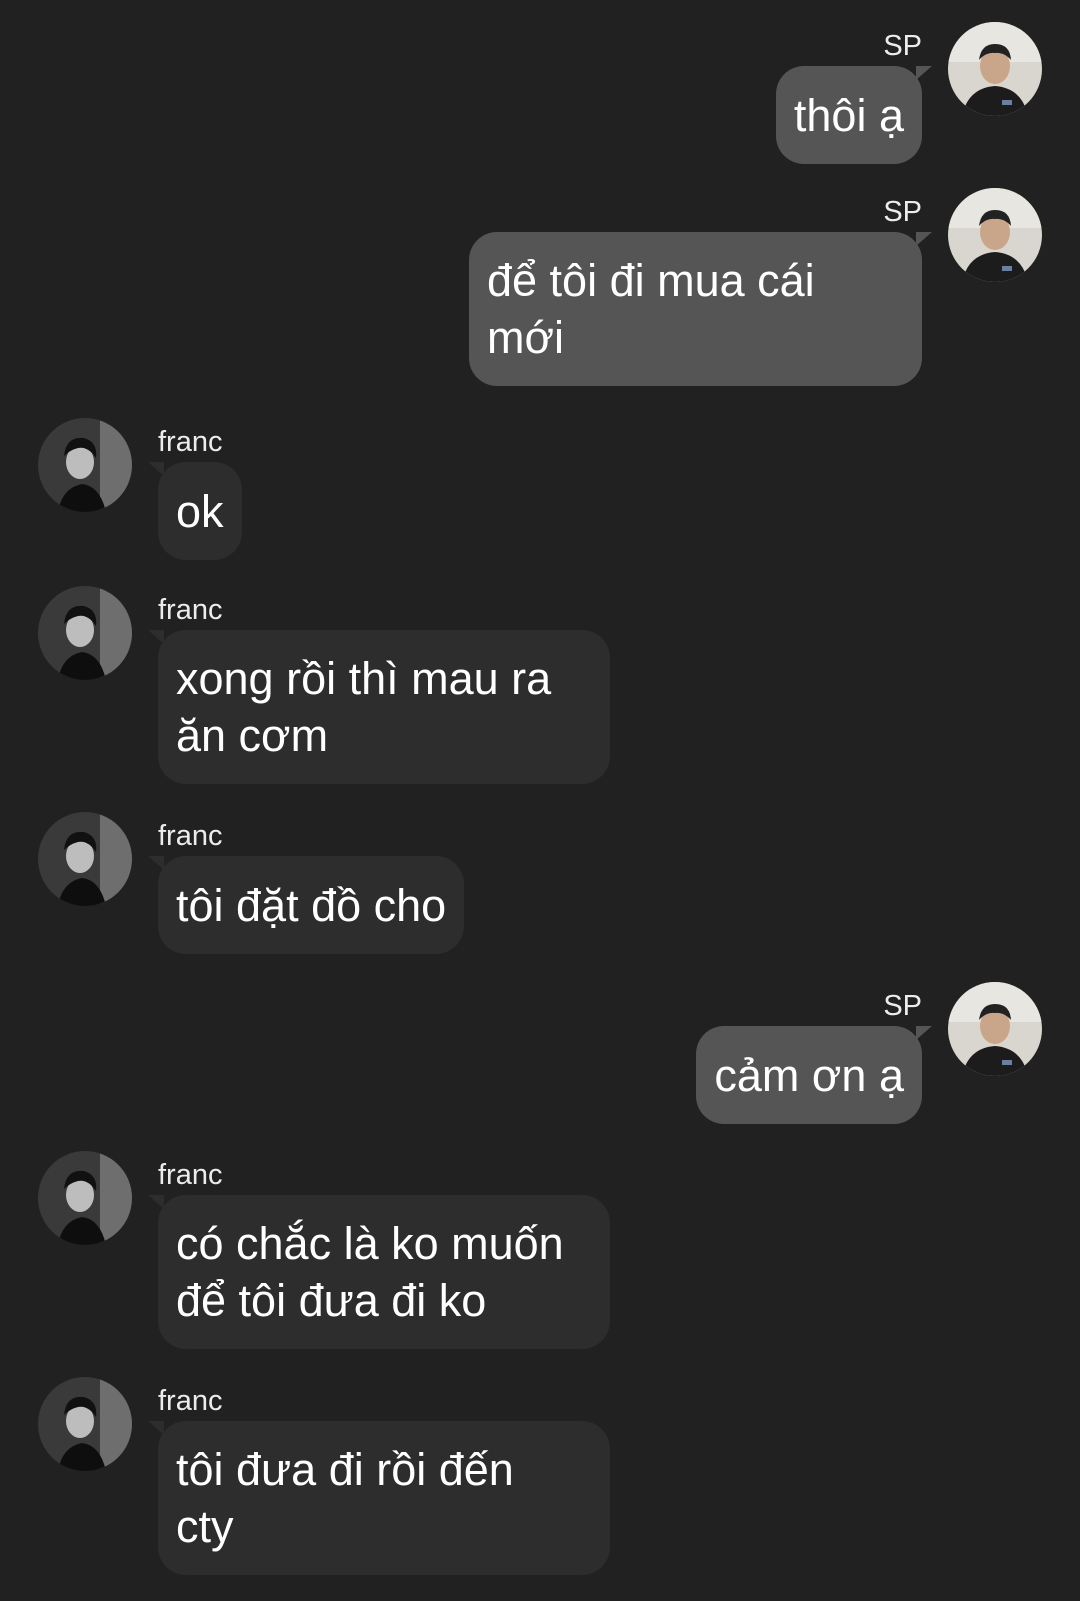  I want to click on message-text-line: cảm ơn ạ, so click(809, 1075).